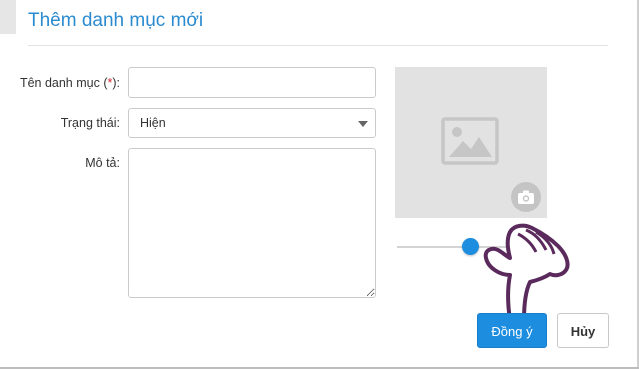 The width and height of the screenshot is (639, 369). What do you see at coordinates (102, 163) in the screenshot?
I see `description-label: Mô tả:` at bounding box center [102, 163].